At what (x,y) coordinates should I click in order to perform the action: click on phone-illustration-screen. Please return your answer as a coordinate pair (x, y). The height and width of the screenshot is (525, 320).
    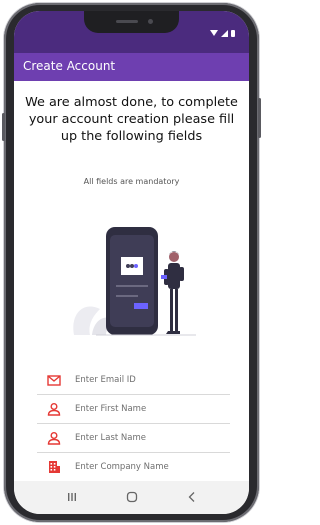
    Looking at the image, I should click on (132, 281).